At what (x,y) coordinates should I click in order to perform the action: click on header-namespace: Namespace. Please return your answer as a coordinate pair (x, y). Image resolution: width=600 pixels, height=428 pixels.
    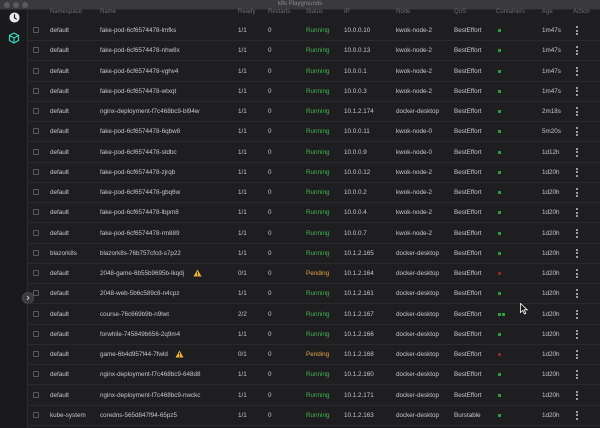
    Looking at the image, I should click on (66, 12).